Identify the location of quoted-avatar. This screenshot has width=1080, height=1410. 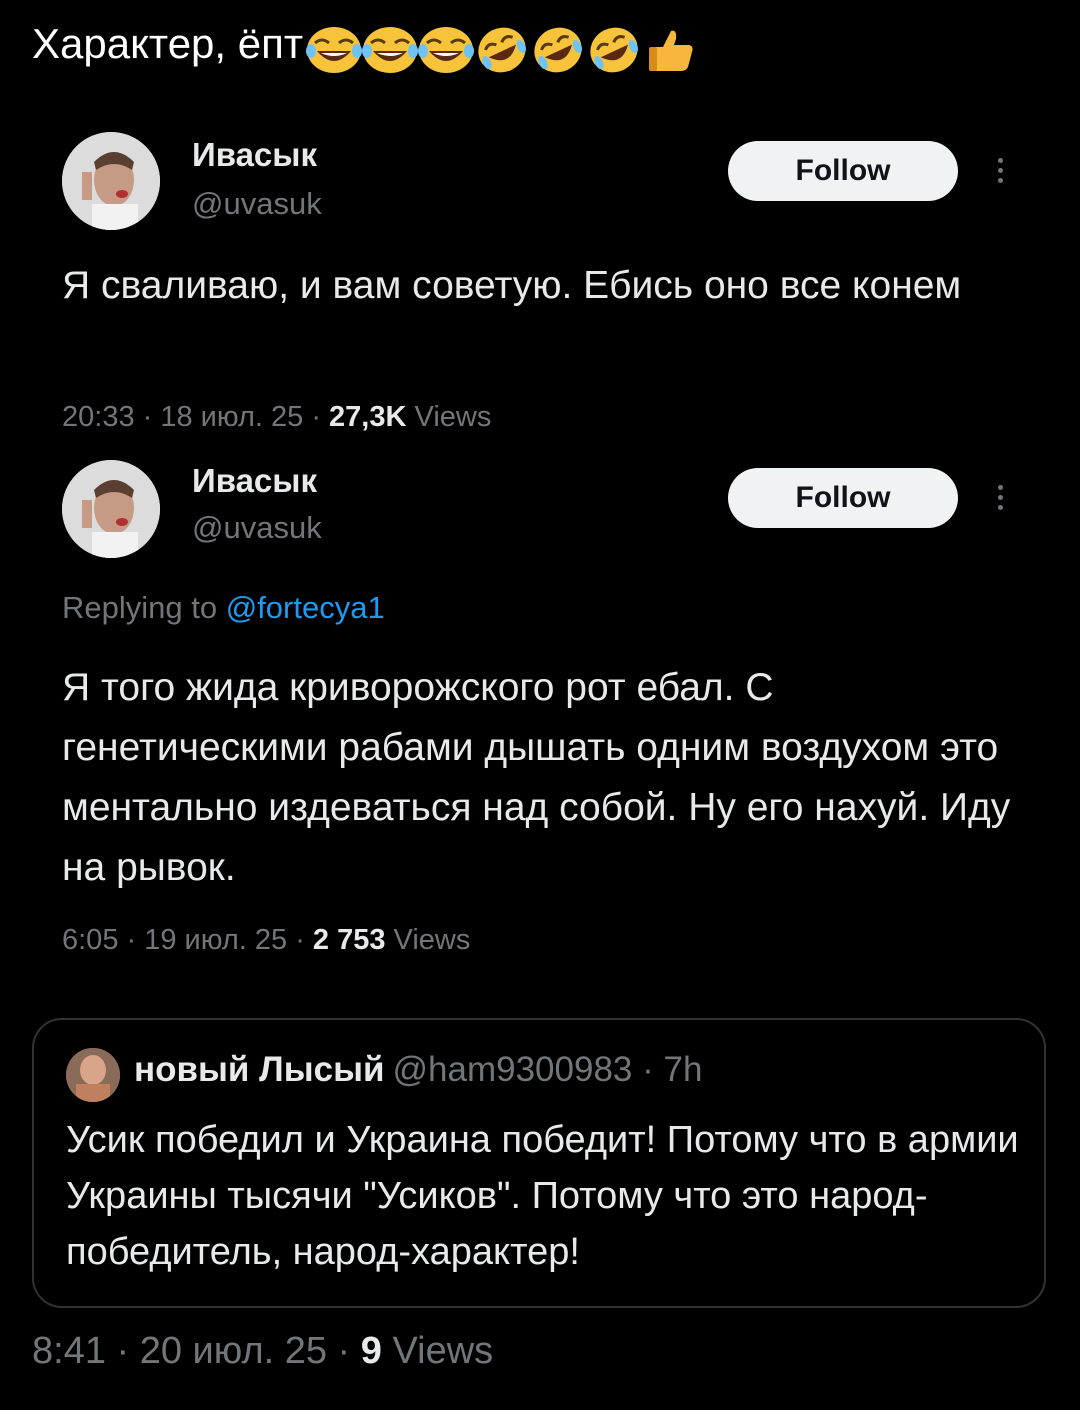
(93, 1075).